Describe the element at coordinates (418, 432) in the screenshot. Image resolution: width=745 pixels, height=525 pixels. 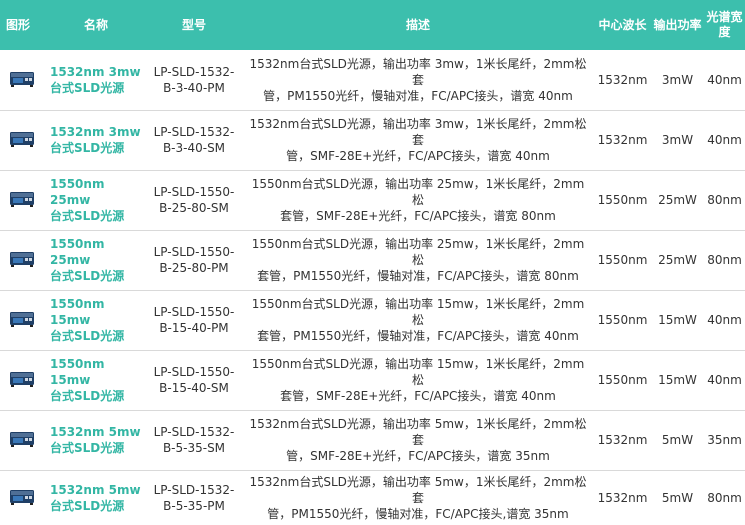
I see `description-line1: 1532nm台式SLD光源，输出功率 5mw，1米长尾纤，2mm松套` at that location.